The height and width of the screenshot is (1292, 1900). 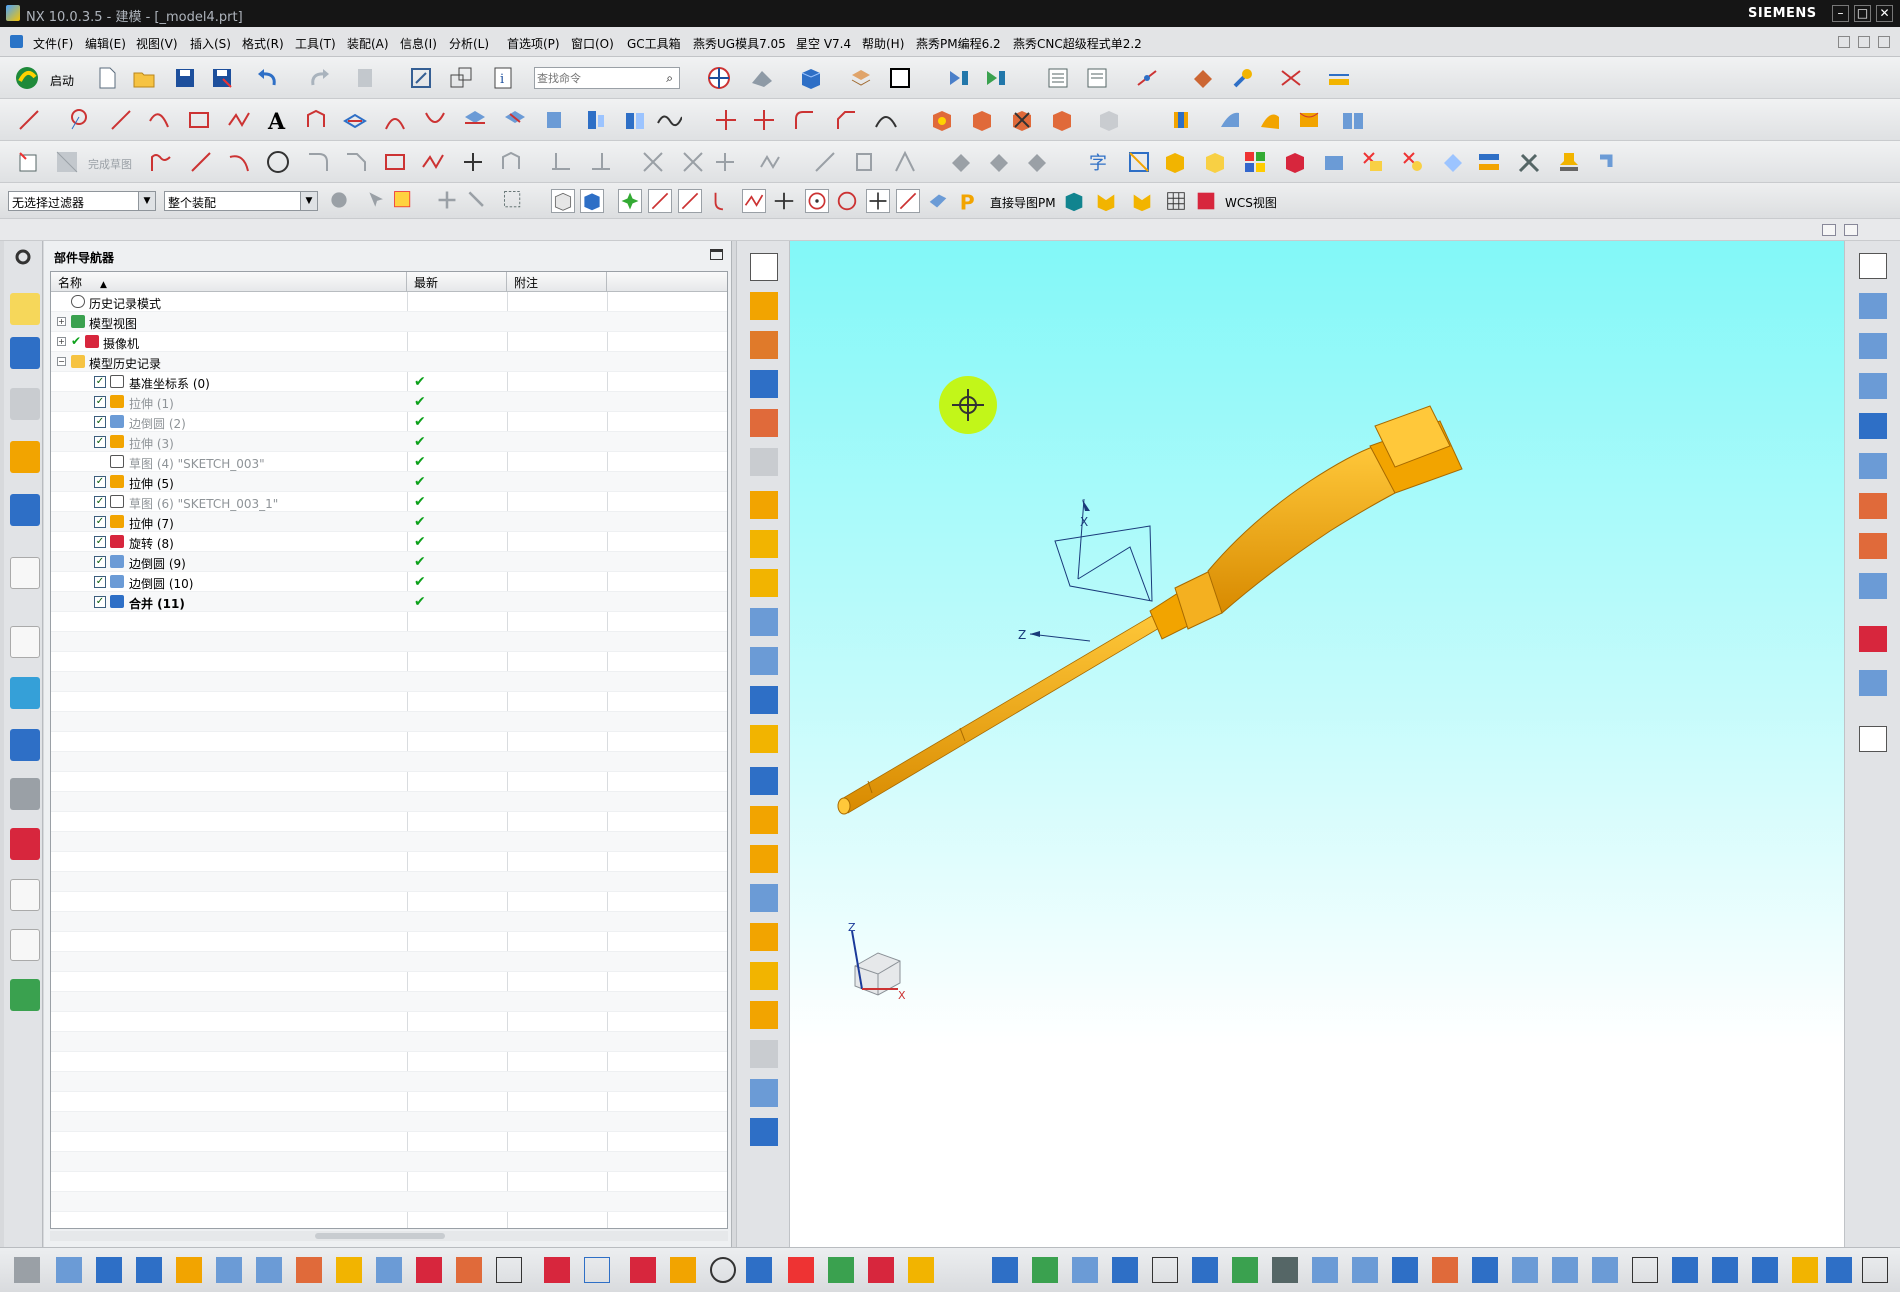 What do you see at coordinates (509, 1270) in the screenshot?
I see `box-outline-icon` at bounding box center [509, 1270].